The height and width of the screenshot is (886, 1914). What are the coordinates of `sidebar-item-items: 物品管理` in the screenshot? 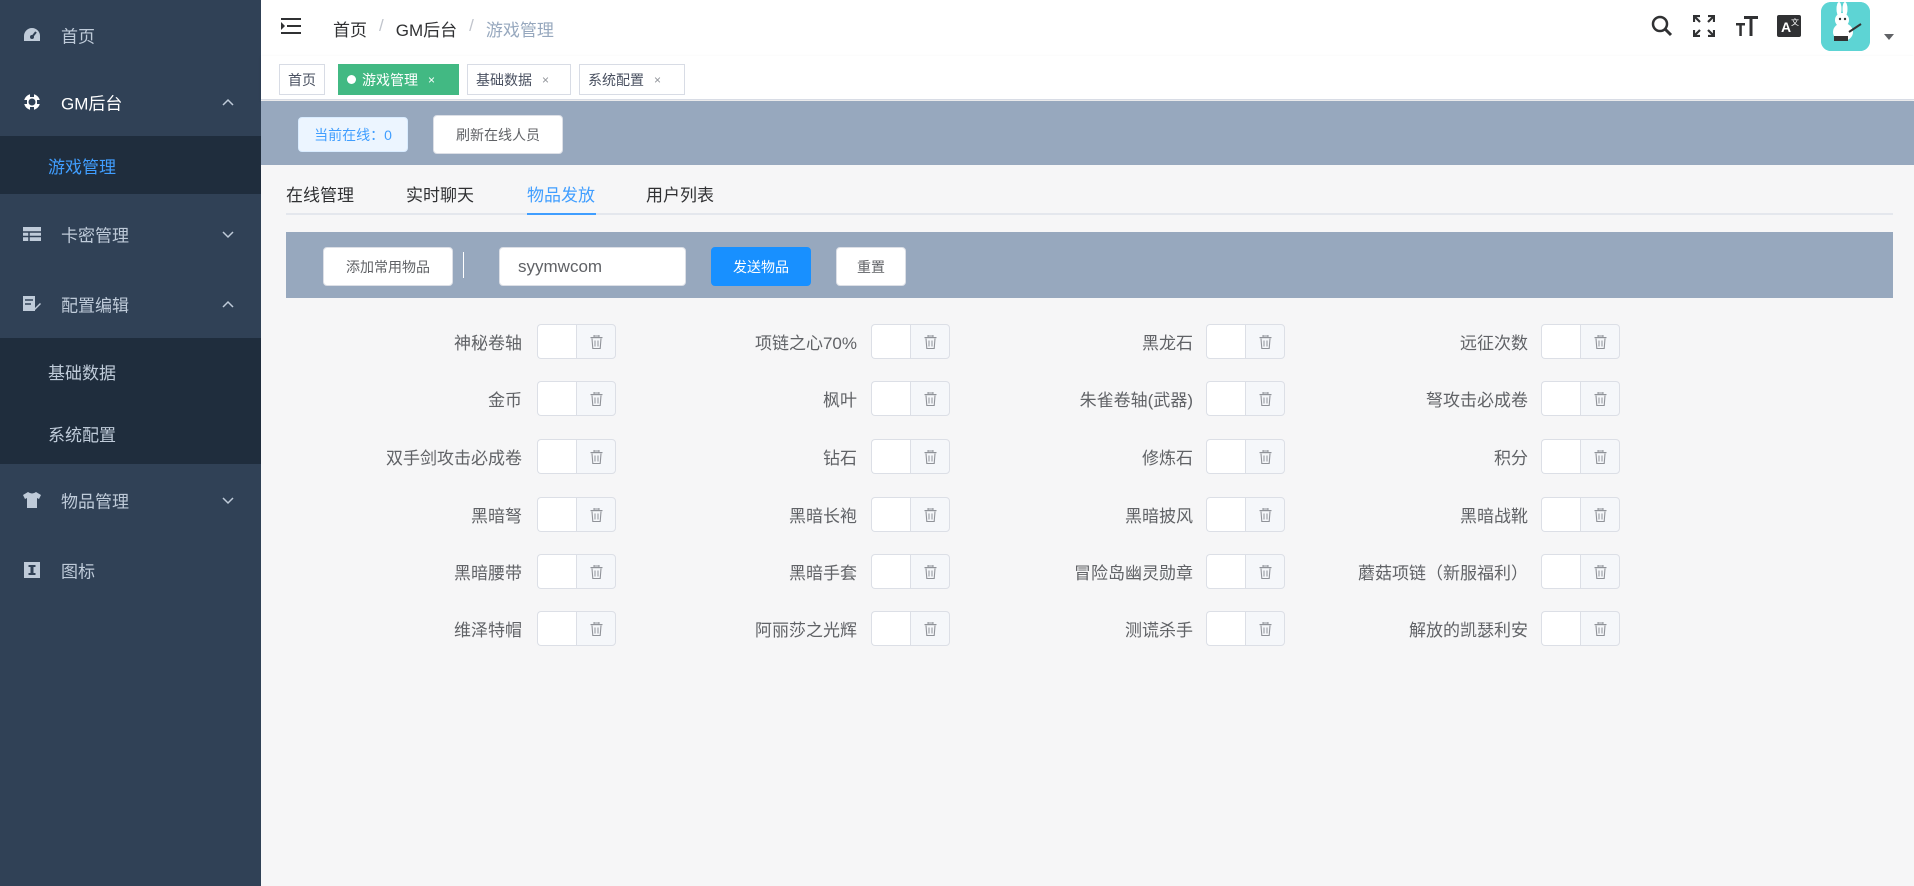 It's located at (130, 499).